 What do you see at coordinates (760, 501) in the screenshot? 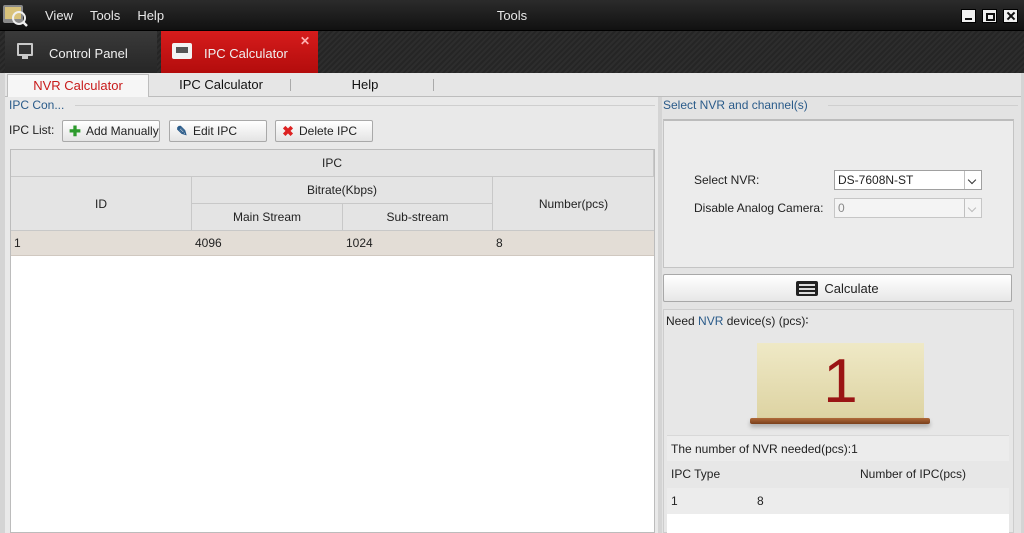
I see `ipc-number-value: 8` at bounding box center [760, 501].